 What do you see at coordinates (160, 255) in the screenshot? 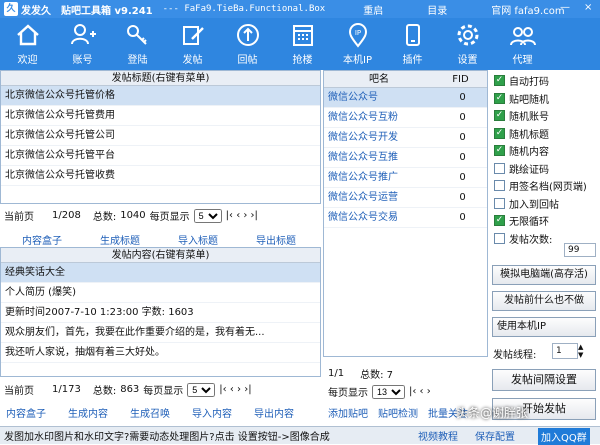
I see `post-content-header: 发帖内容(右键有菜单)` at bounding box center [160, 255].